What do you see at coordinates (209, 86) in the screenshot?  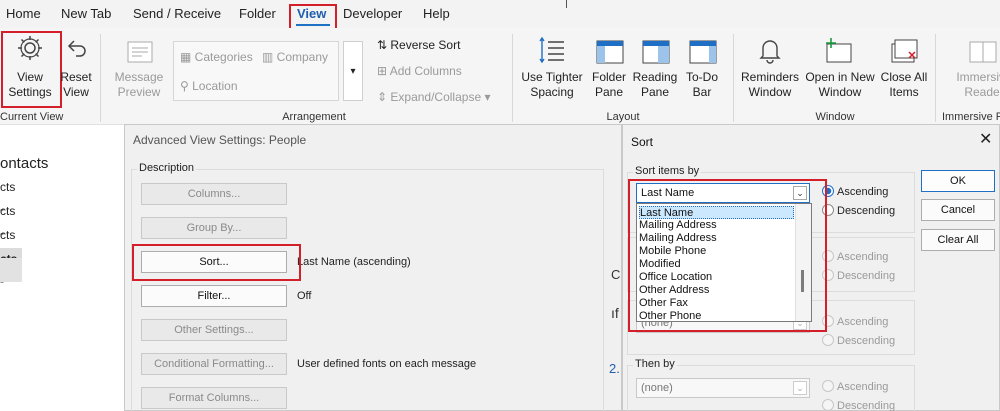 I see `location-option: ⚲ Location` at bounding box center [209, 86].